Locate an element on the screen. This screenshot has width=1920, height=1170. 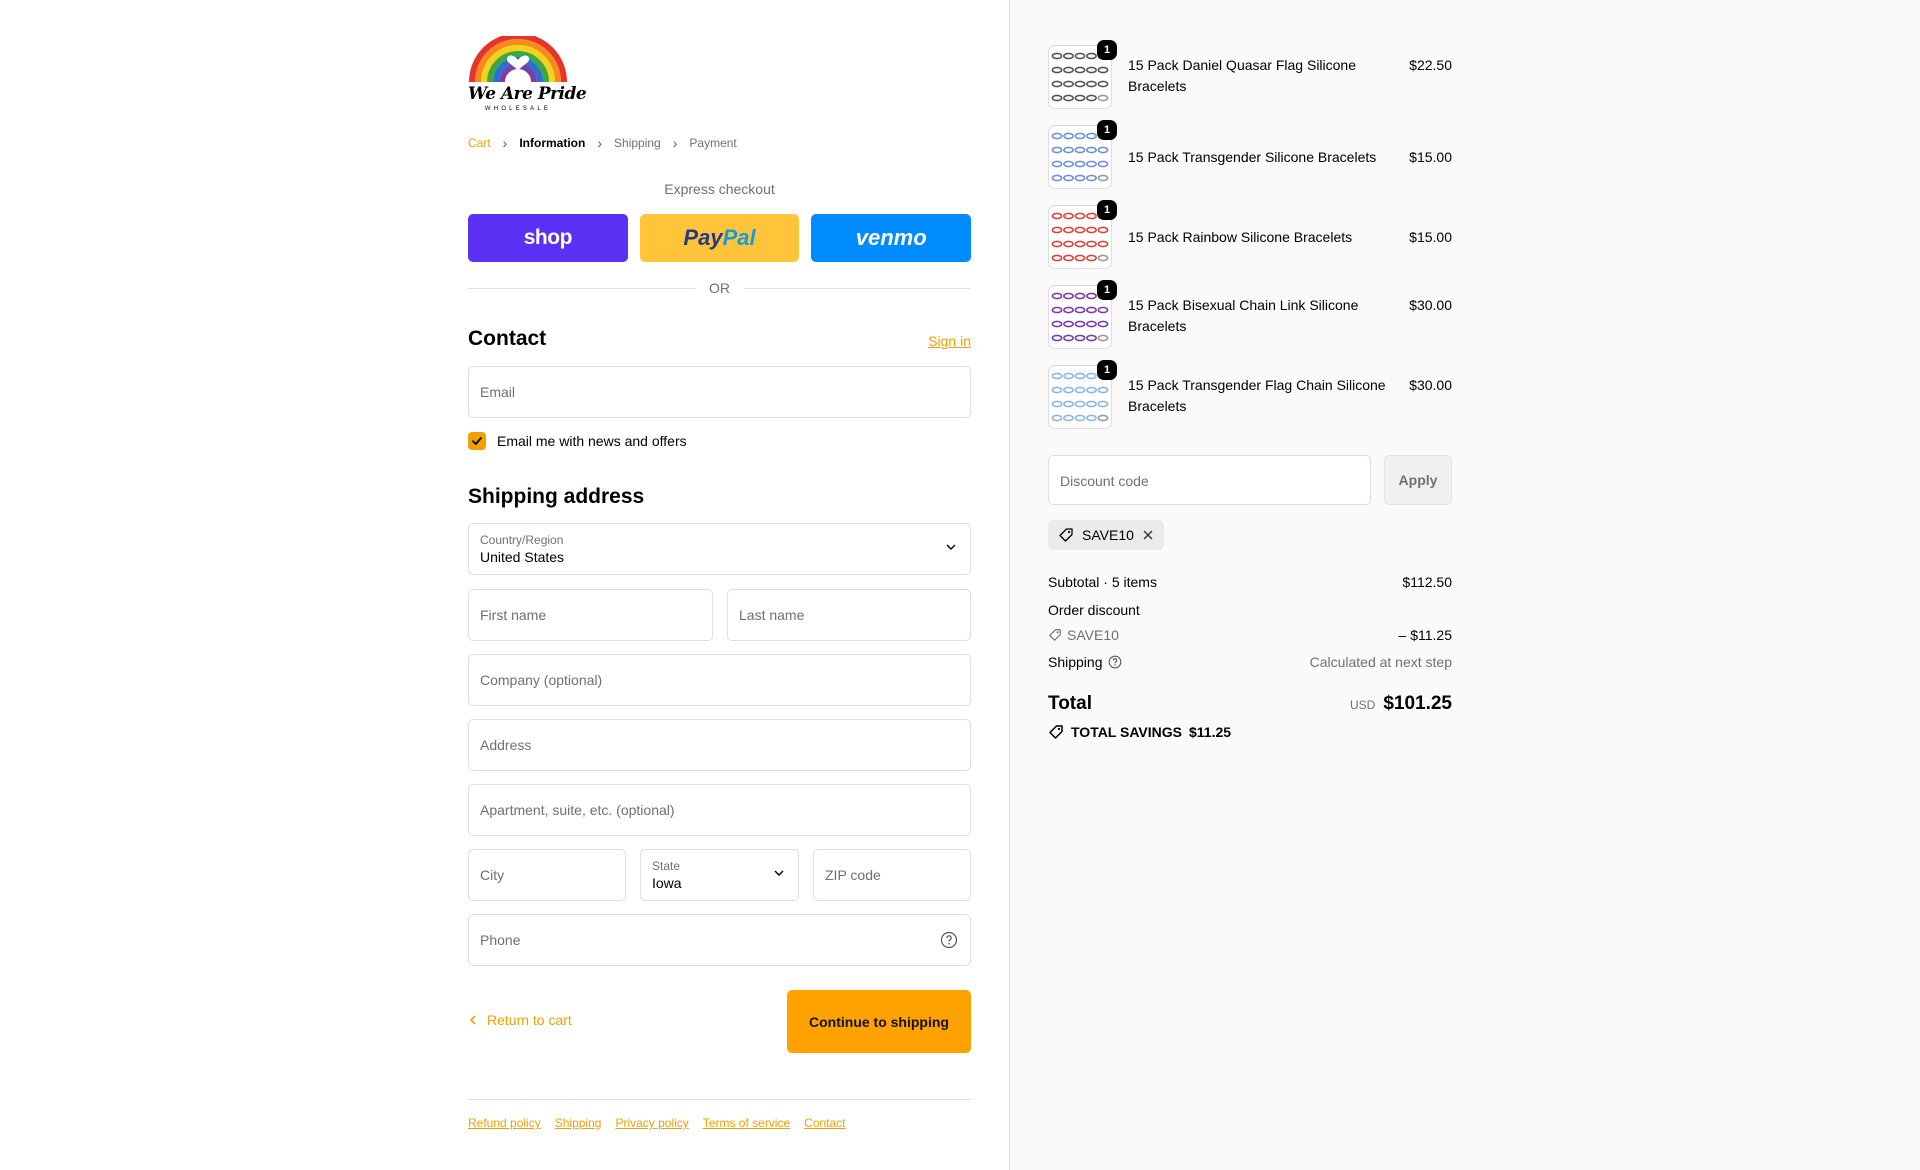
last-name-placeholder: Last name is located at coordinates (772, 615).